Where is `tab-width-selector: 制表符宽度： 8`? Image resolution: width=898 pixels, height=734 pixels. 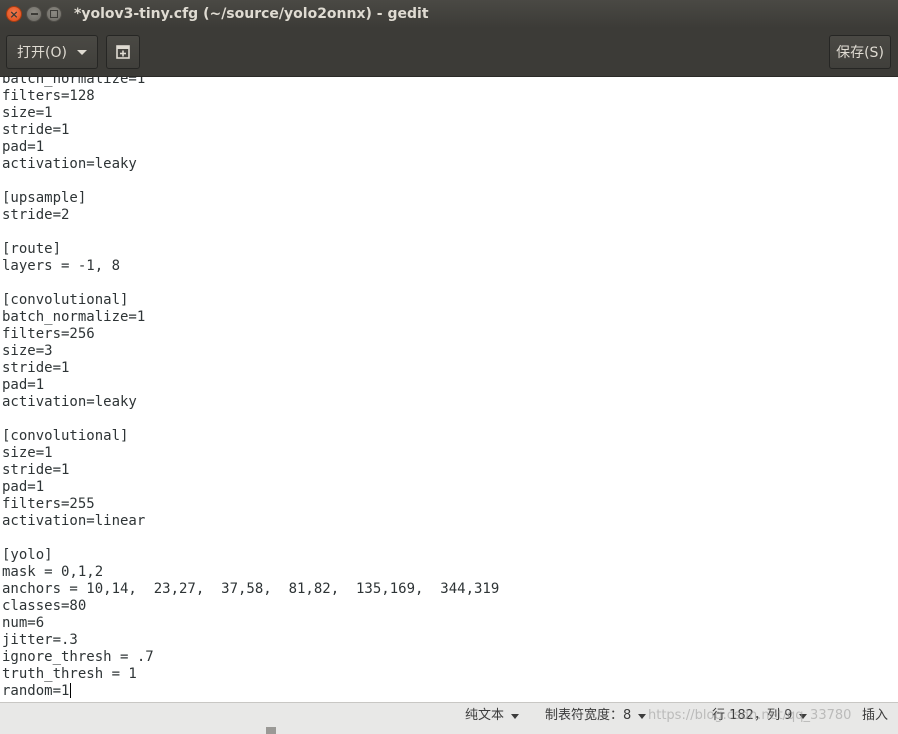
tab-width-selector: 制表符宽度： 8 is located at coordinates (596, 716).